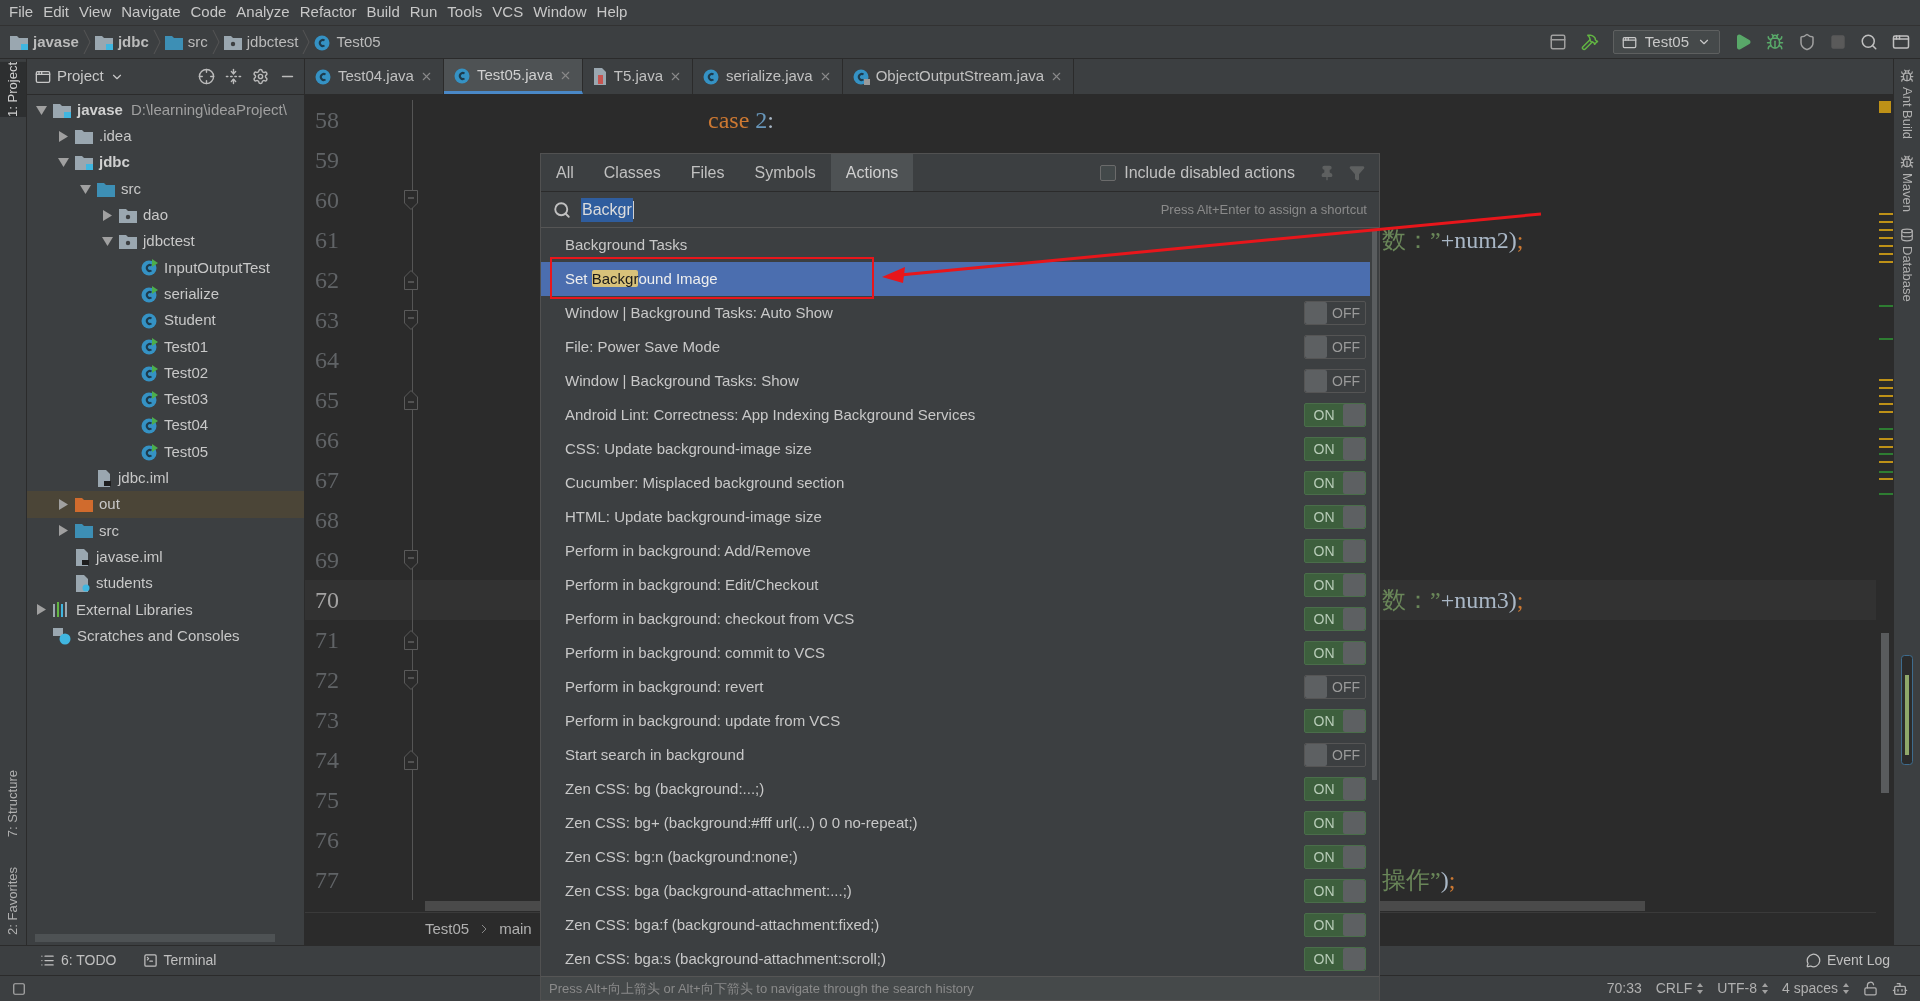 Image resolution: width=1920 pixels, height=1001 pixels. I want to click on menu-item: Edit, so click(56, 12).